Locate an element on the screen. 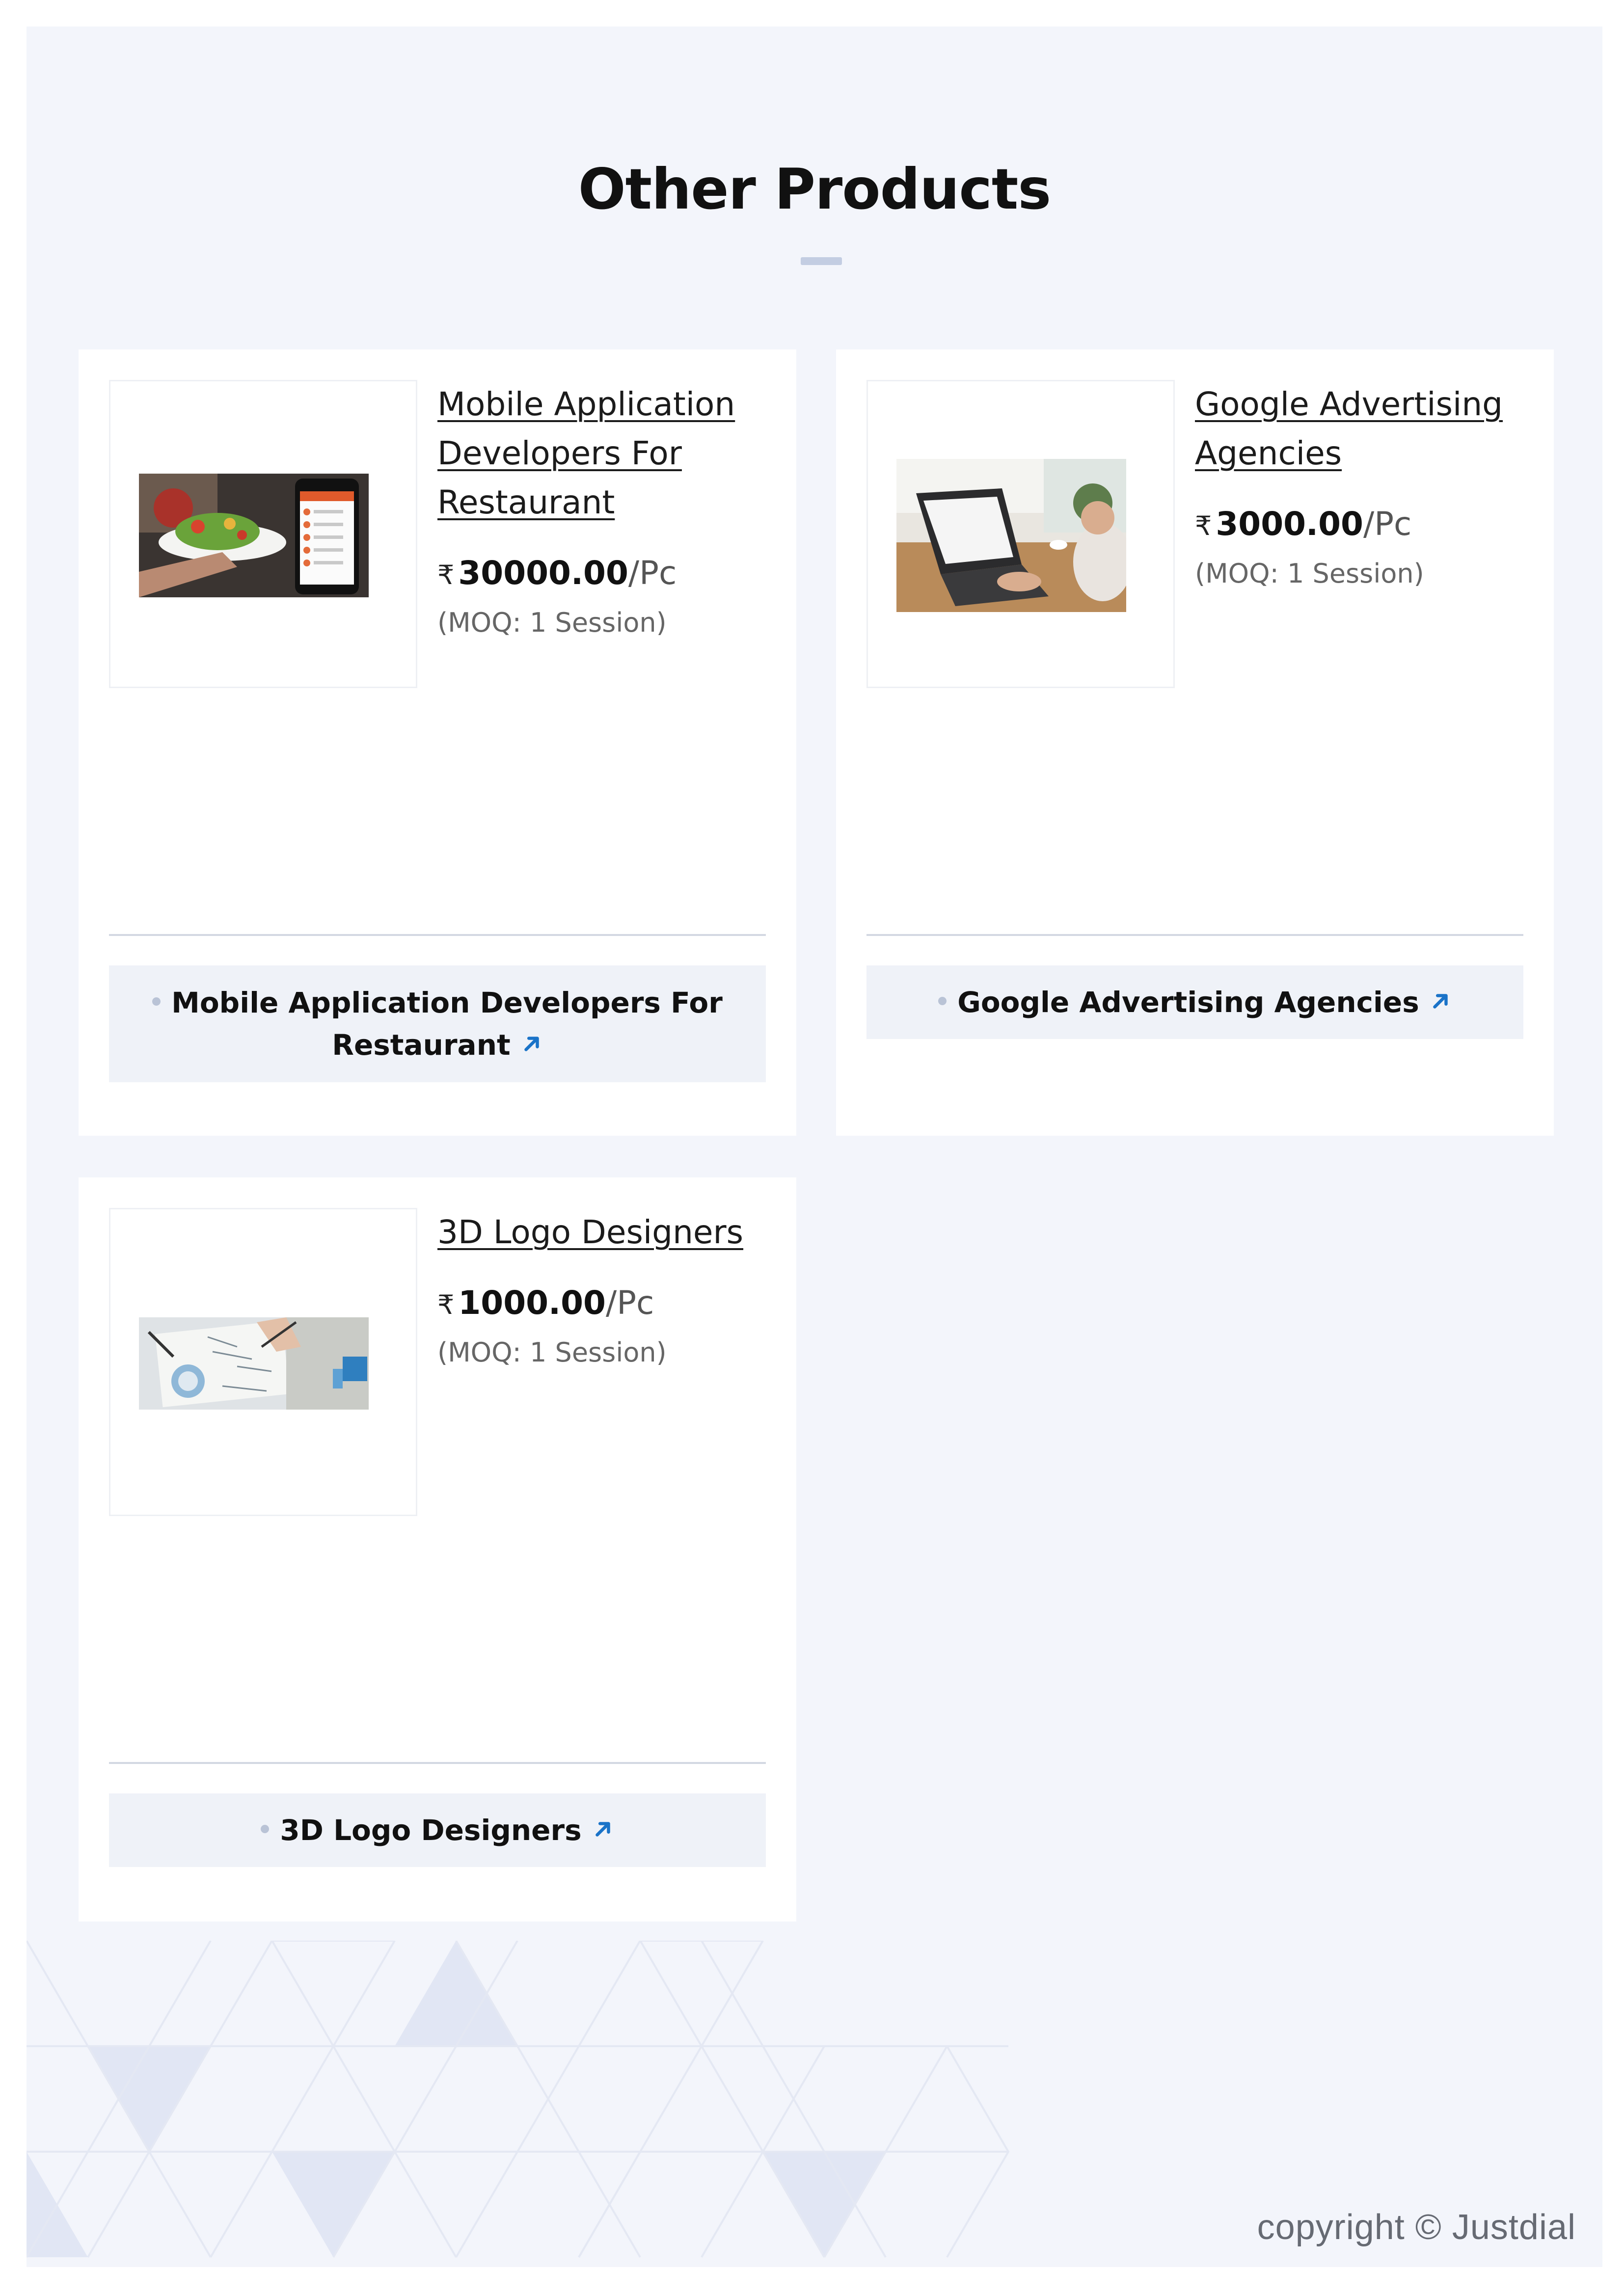 The height and width of the screenshot is (2296, 1624). product-price: ₹1000.00/Pc is located at coordinates (604, 1304).